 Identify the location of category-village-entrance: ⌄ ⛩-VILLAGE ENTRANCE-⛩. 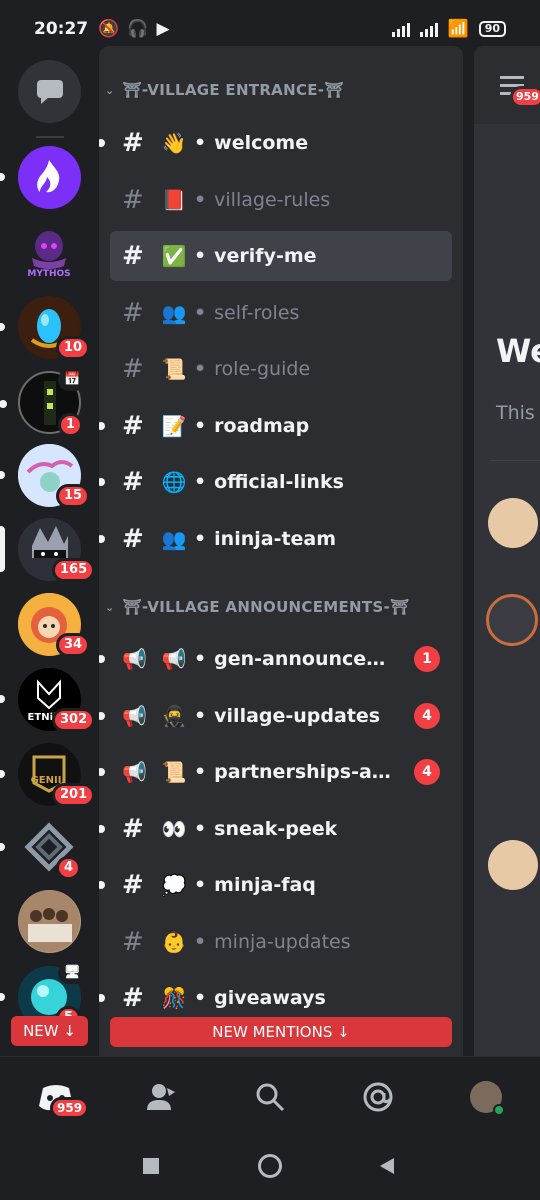
(224, 90).